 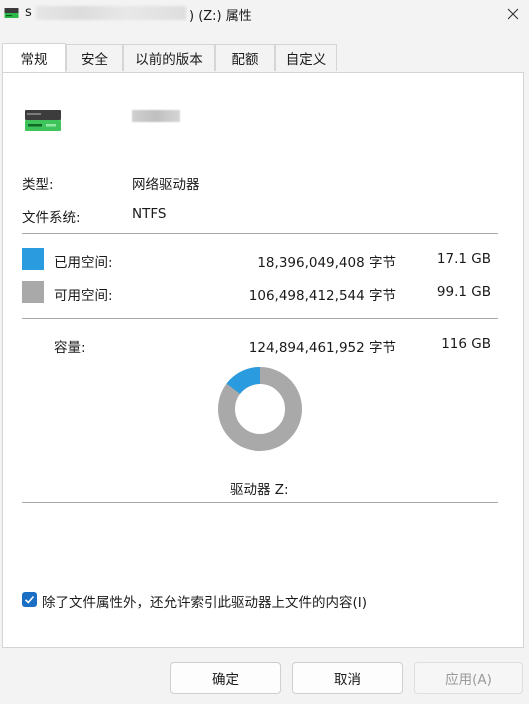 I want to click on usage-donut-chart, so click(x=260, y=409).